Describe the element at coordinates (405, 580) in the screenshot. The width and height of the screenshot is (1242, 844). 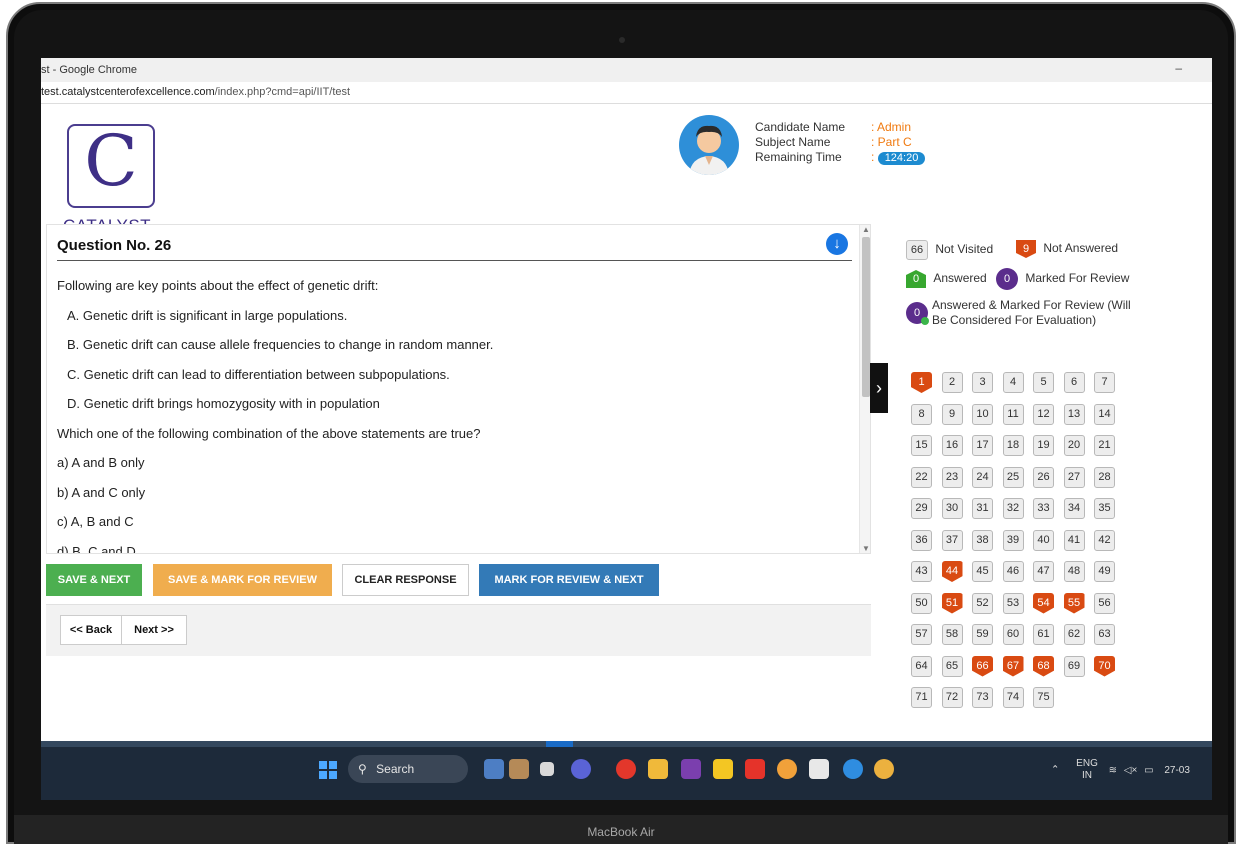
I see `clear-response-button: CLEAR RESPONSE` at that location.